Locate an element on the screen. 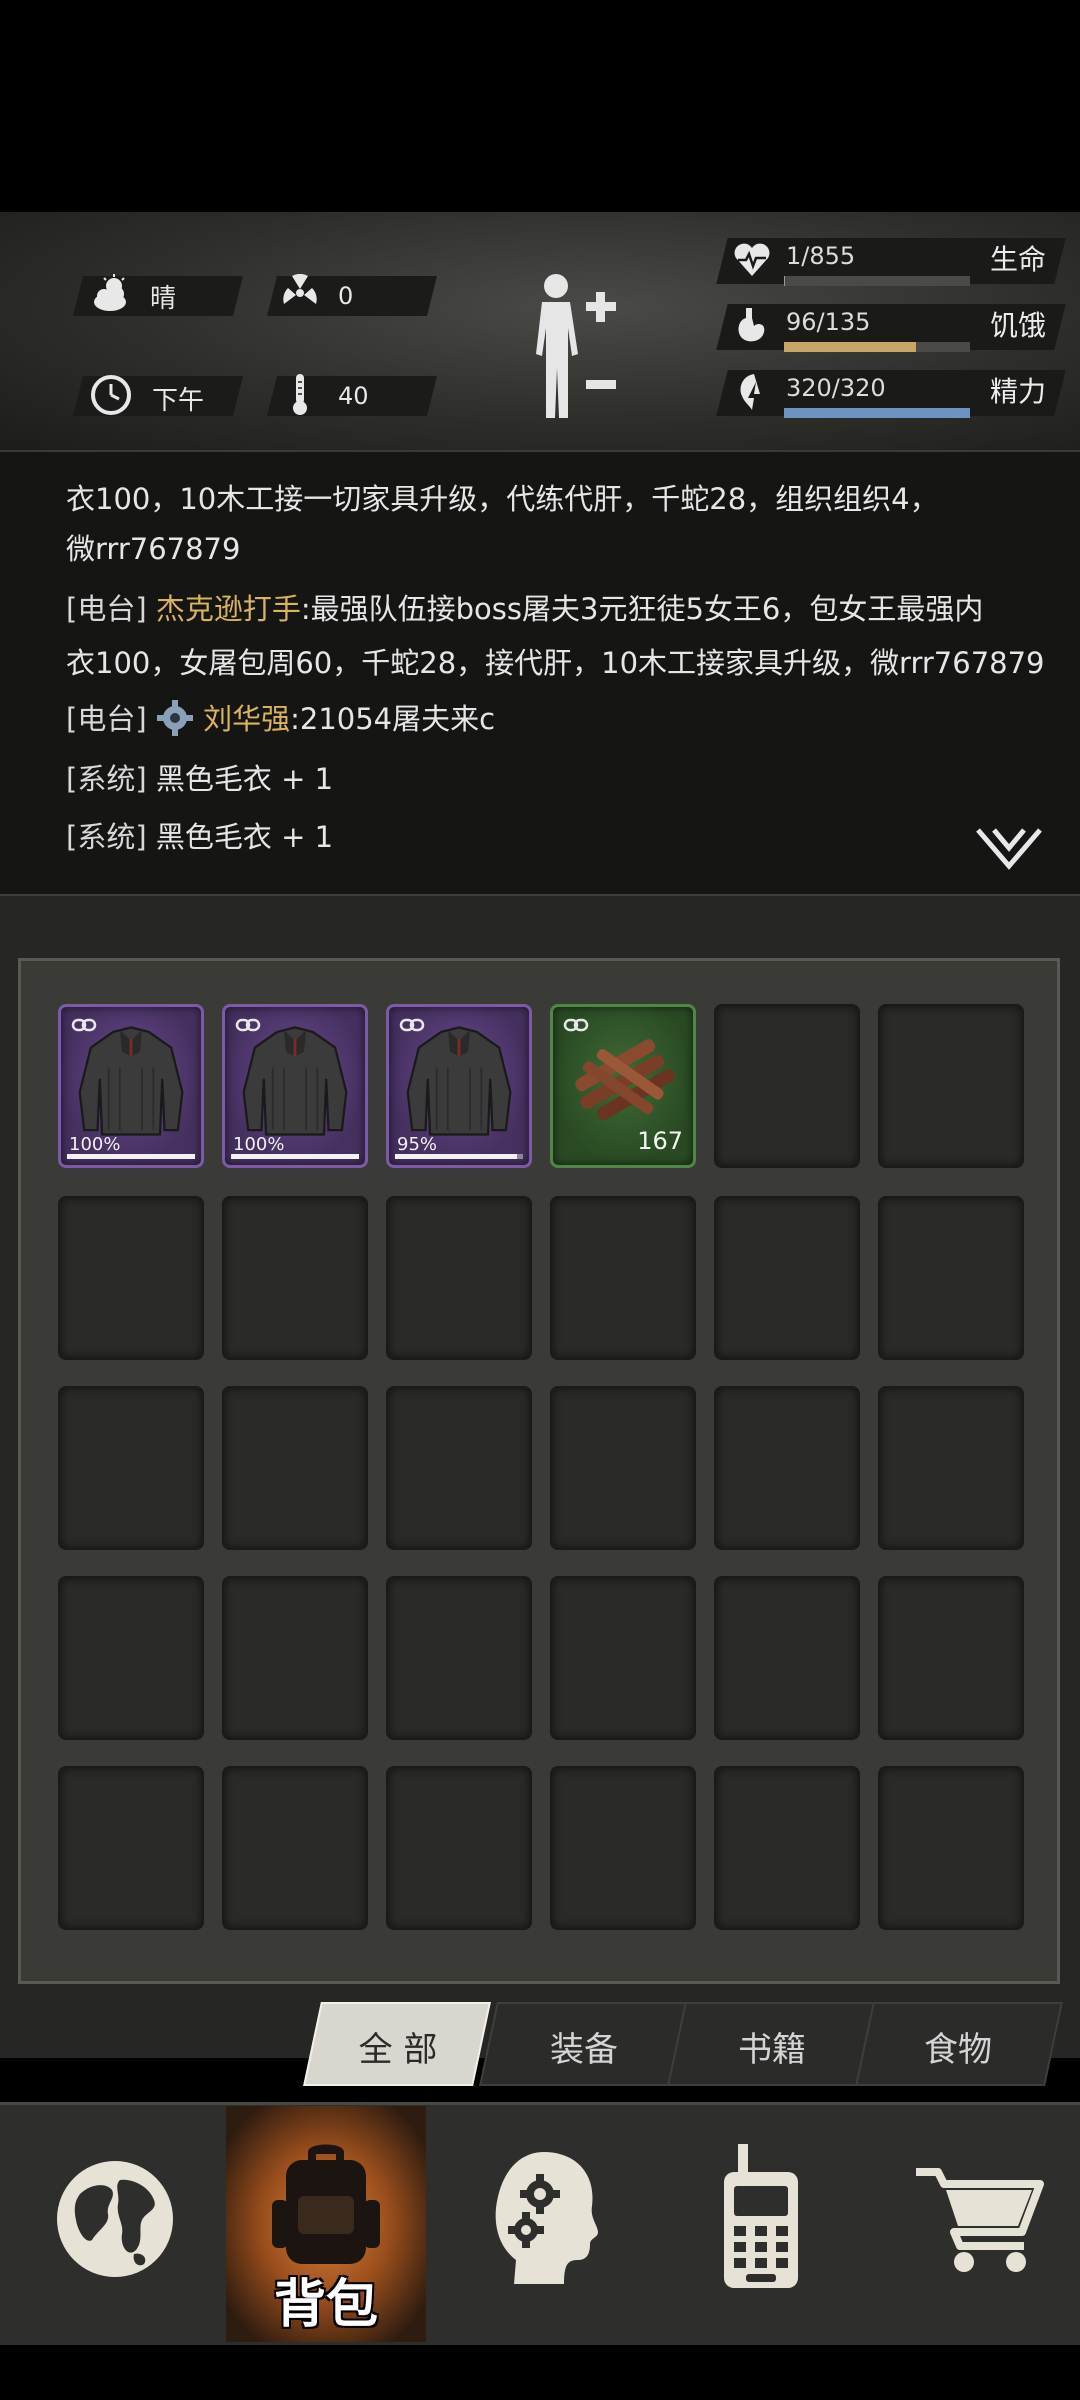 The image size is (1080, 2400). stomach-icon is located at coordinates (751, 325).